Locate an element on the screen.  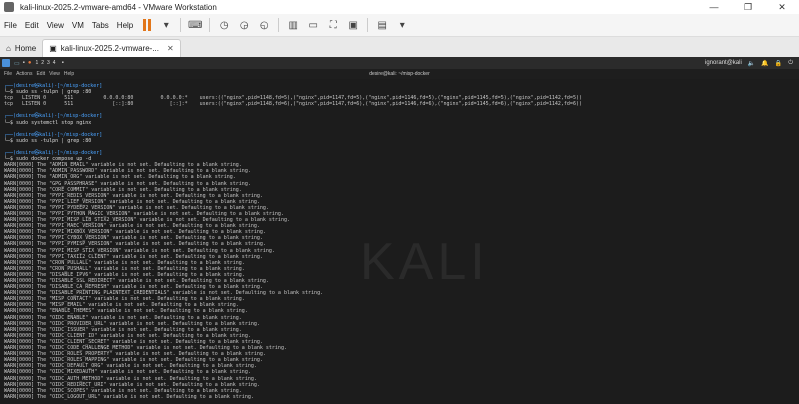
tab-kali-vm: ▣ kali-linux-2025.2-vmware-... ✕ is located at coordinates (111, 48).